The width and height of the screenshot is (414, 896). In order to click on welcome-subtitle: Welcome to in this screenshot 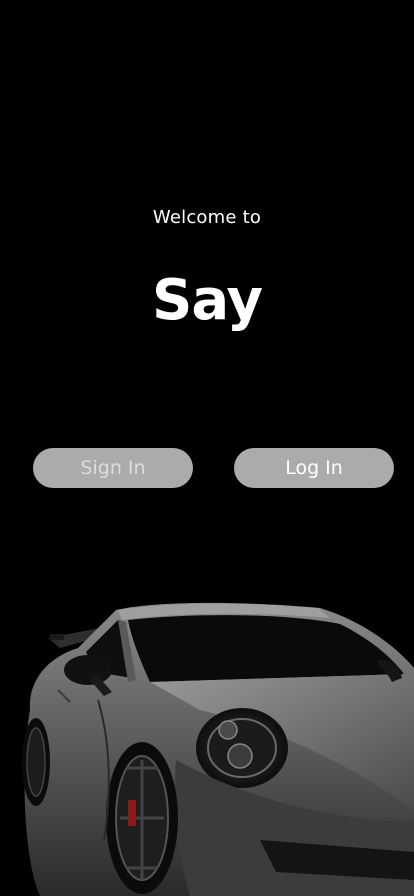, I will do `click(207, 217)`.